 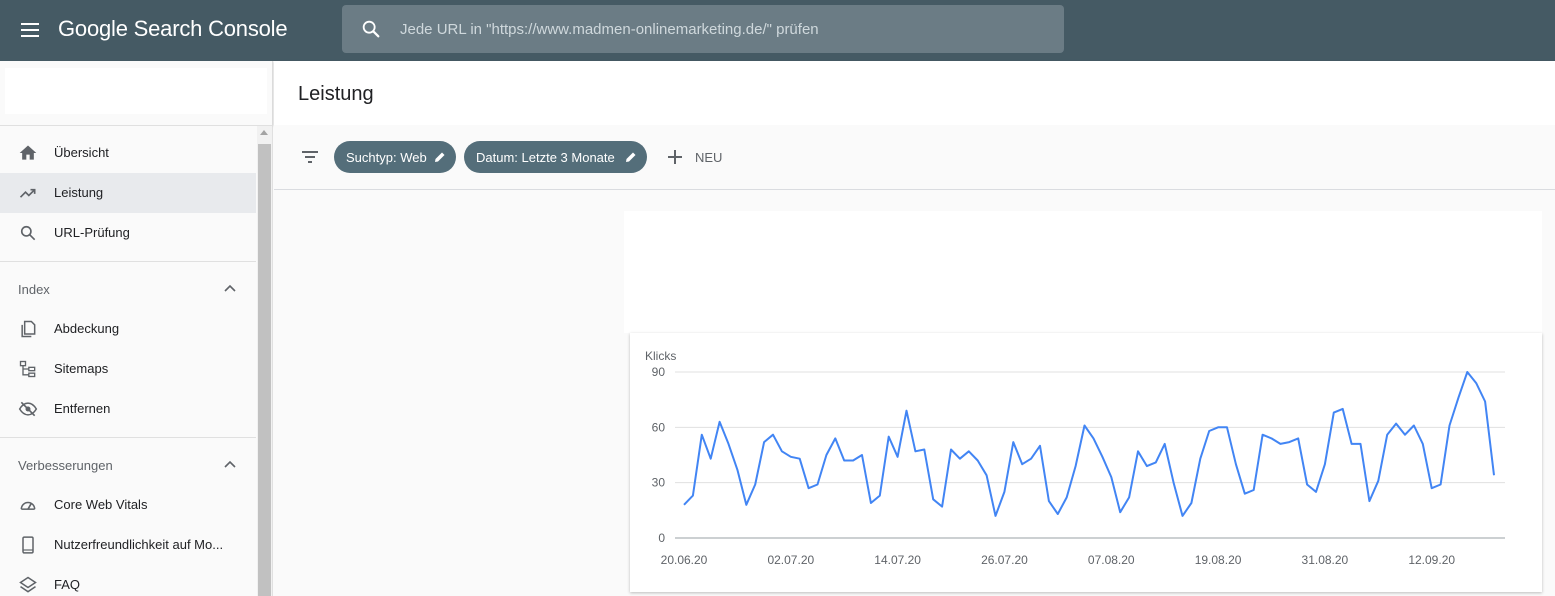 I want to click on section-header-enhancements: Verbesserungen, so click(x=128, y=465).